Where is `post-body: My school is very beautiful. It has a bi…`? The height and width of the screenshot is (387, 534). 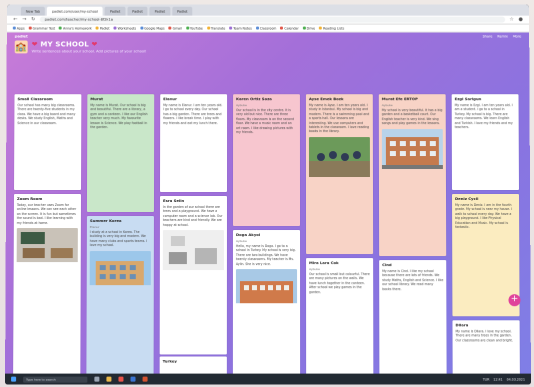
post-body: My school is very beautiful. It has a bi… is located at coordinates (412, 117).